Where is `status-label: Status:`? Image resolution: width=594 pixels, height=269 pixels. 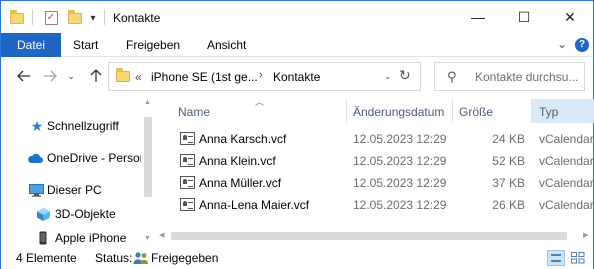 status-label: Status: is located at coordinates (114, 258).